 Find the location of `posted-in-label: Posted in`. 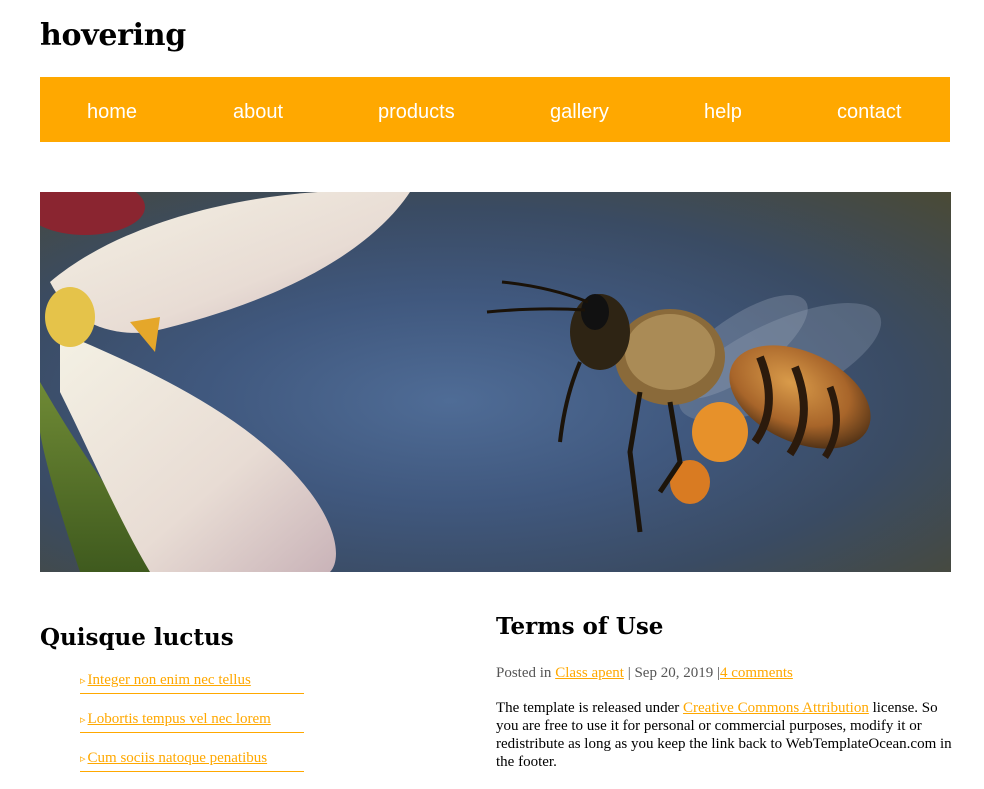

posted-in-label: Posted in is located at coordinates (524, 673).